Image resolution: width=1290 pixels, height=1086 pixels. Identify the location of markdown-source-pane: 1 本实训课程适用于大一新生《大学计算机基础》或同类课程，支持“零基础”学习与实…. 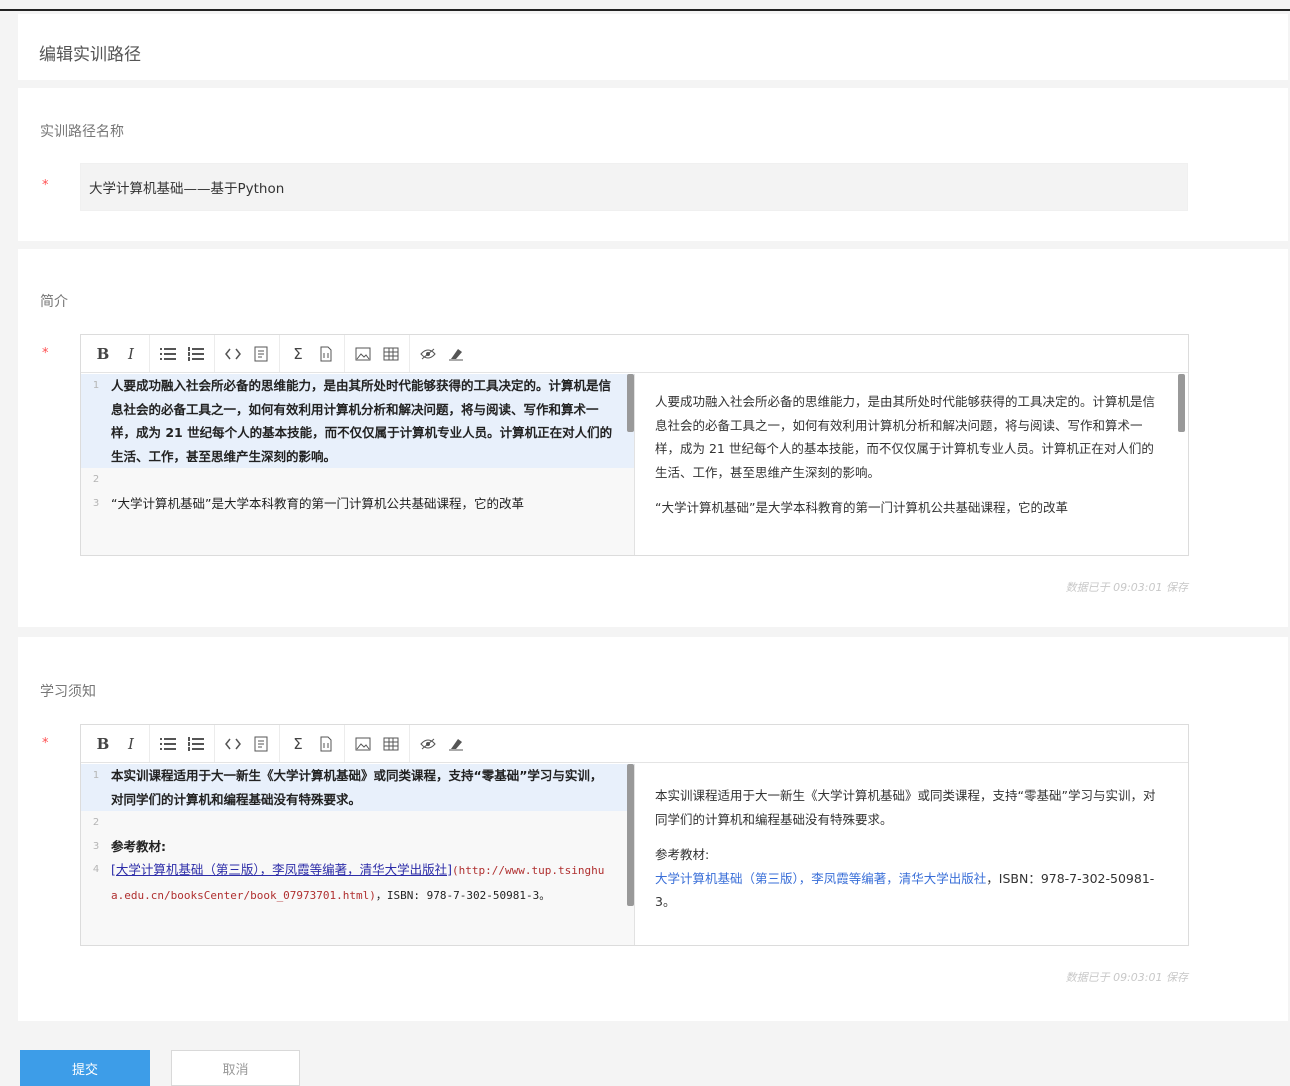
(358, 854).